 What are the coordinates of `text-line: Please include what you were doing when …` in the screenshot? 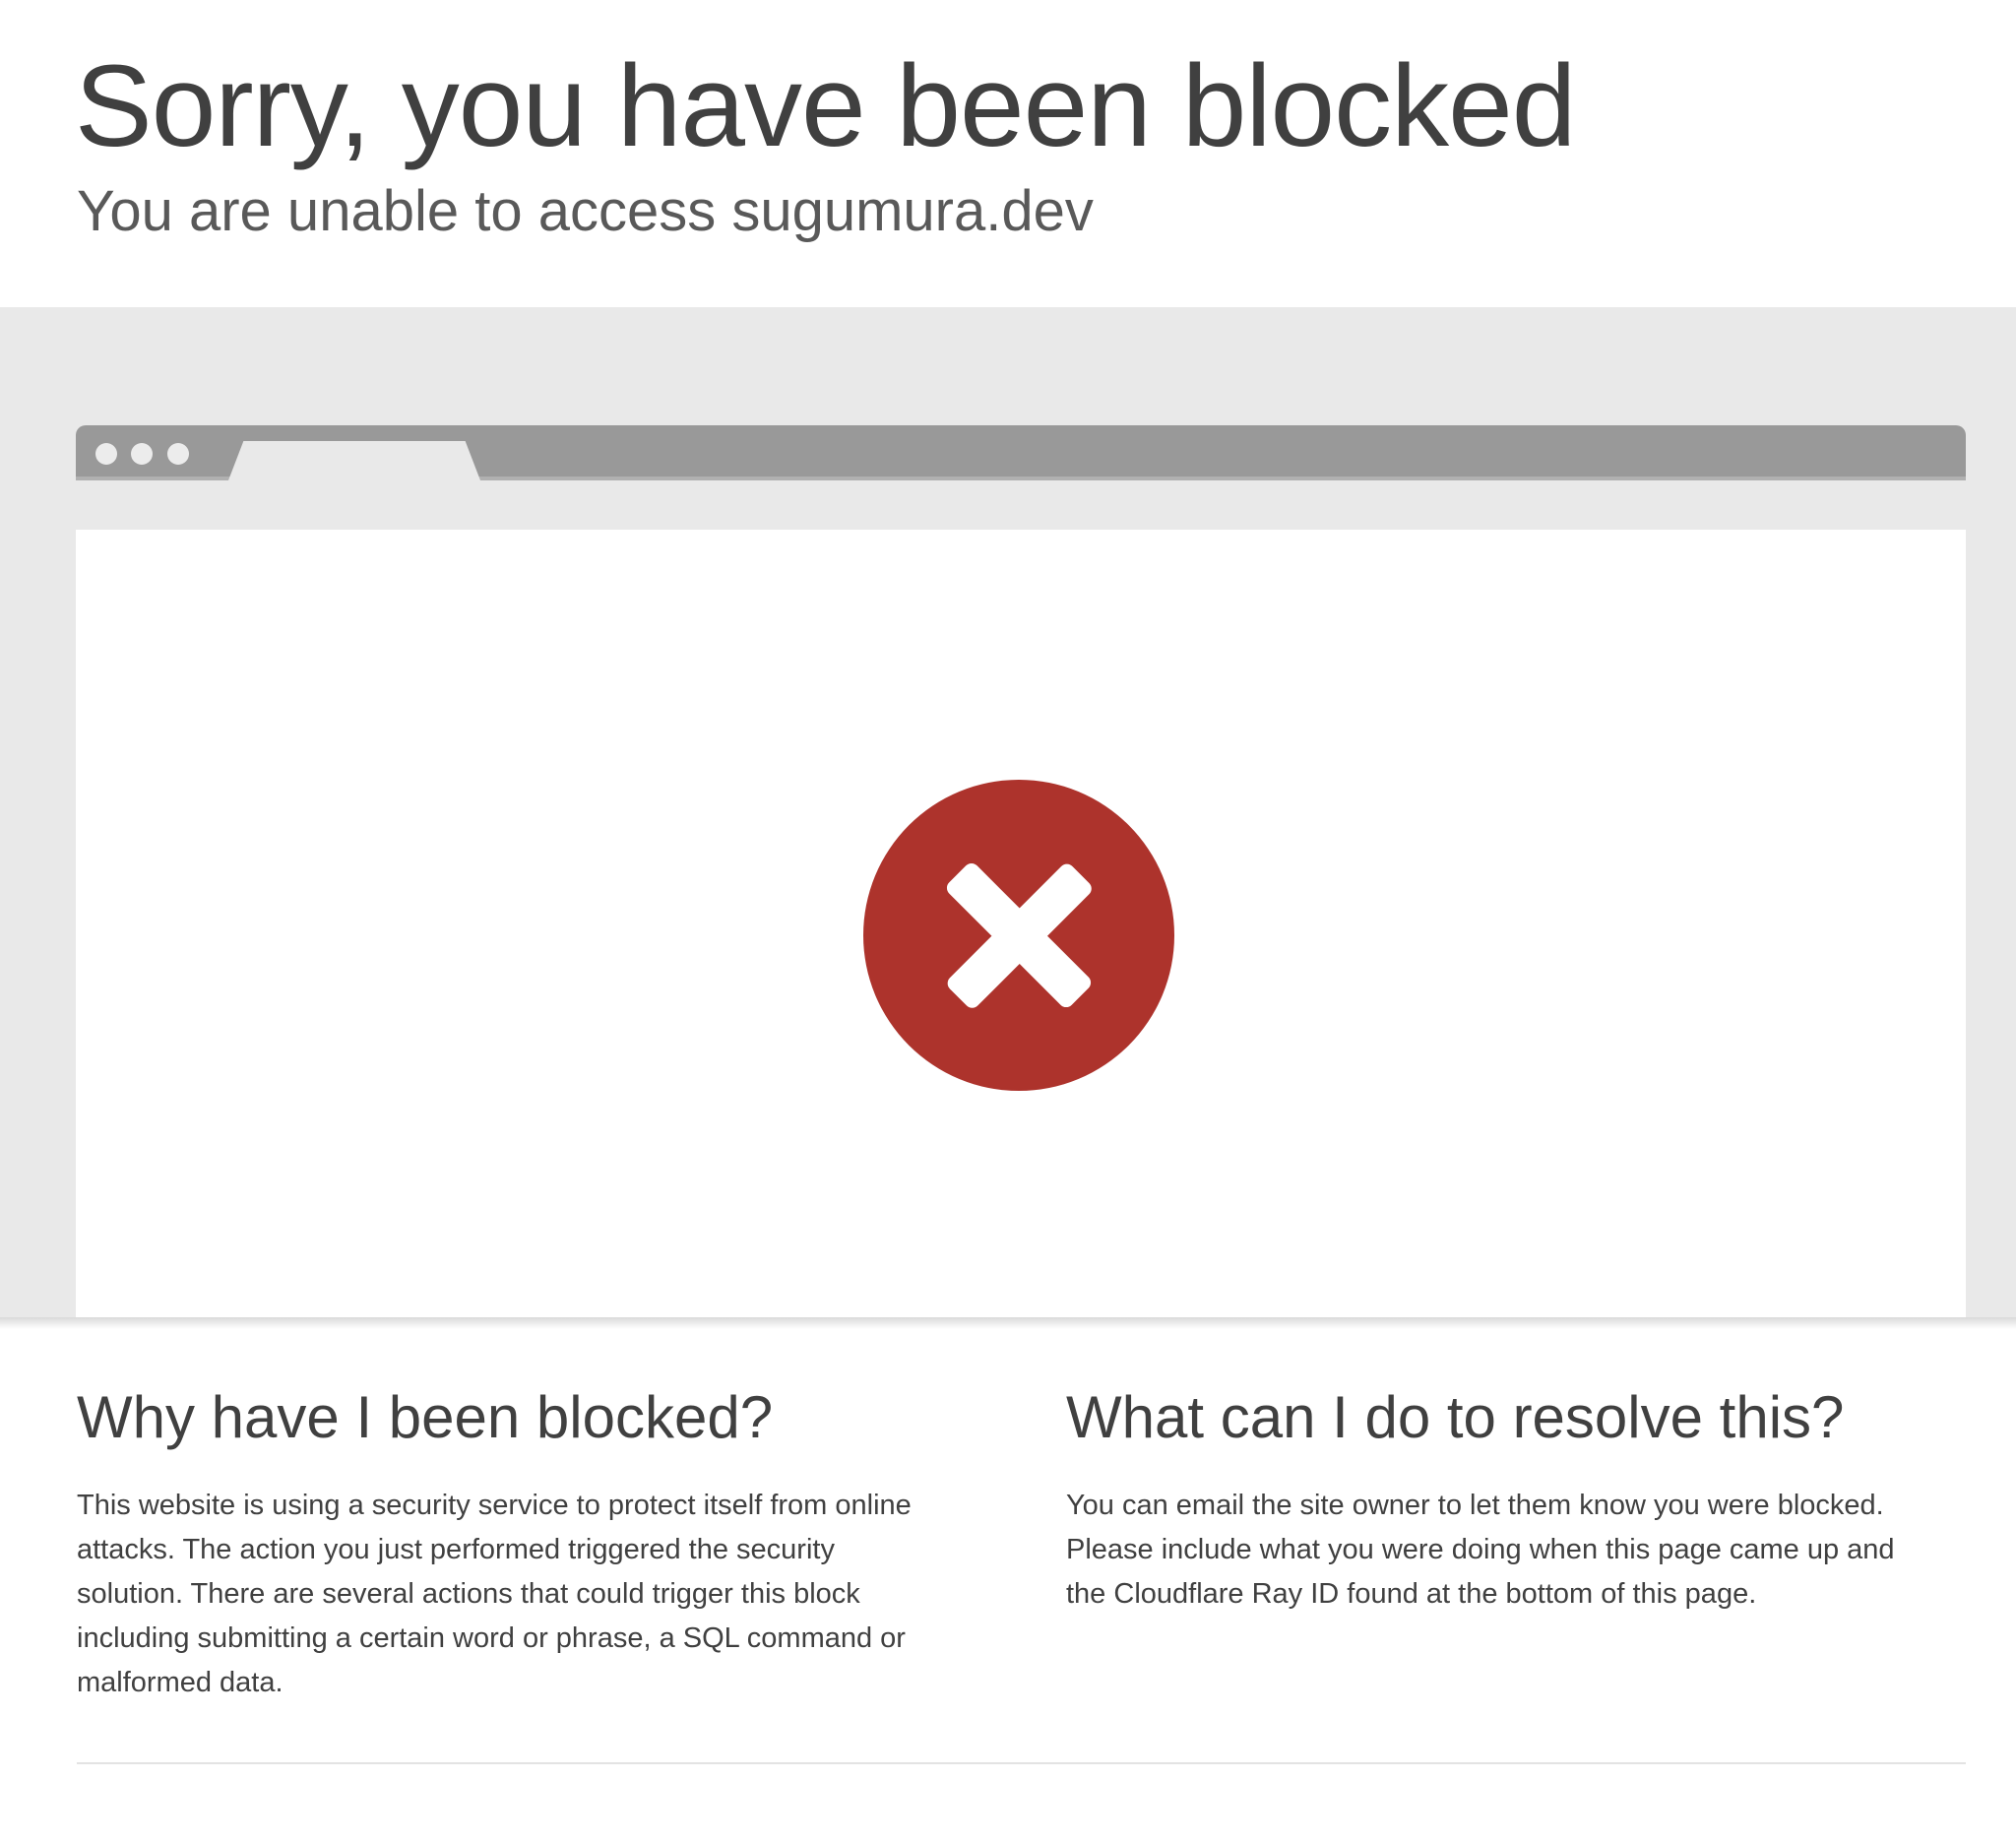 It's located at (1480, 1549).